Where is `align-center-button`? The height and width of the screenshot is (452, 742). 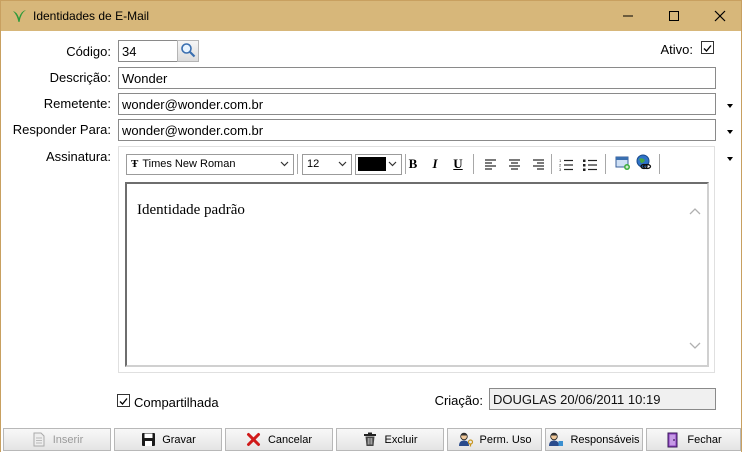 align-center-button is located at coordinates (514, 164).